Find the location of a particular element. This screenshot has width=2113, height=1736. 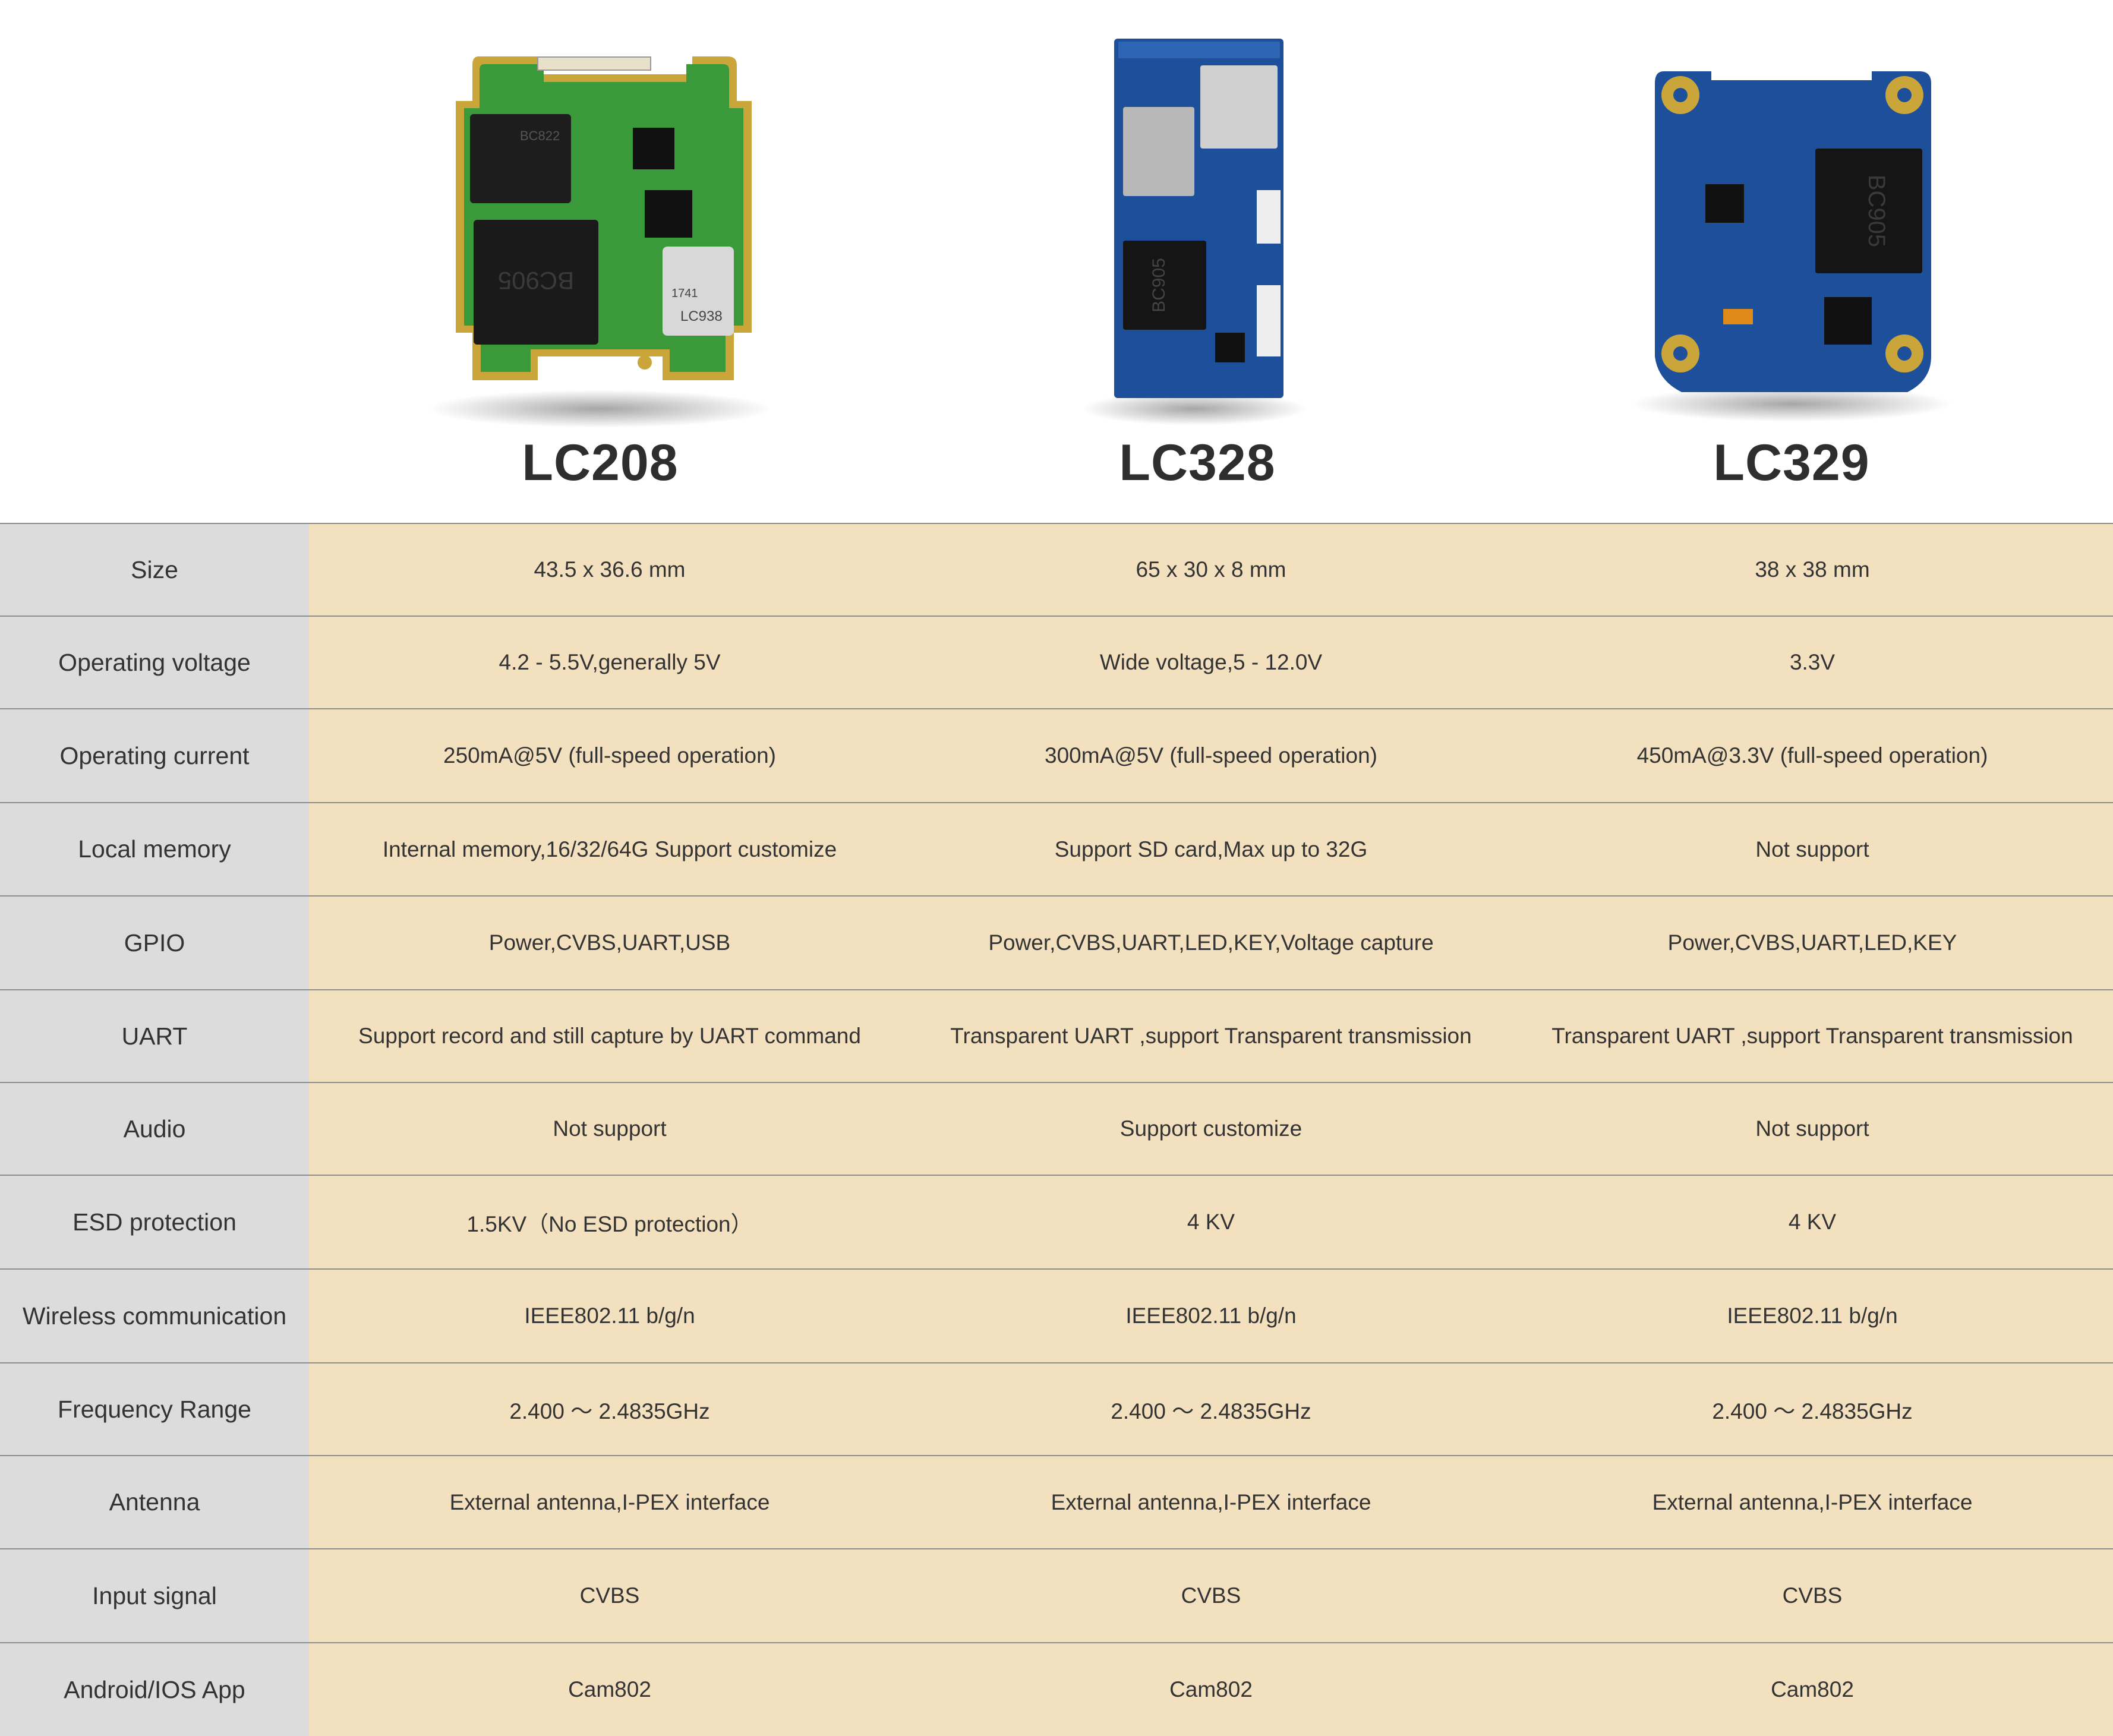

table-cell: 4.2 - 5.5V,generally 5V is located at coordinates (610, 662).